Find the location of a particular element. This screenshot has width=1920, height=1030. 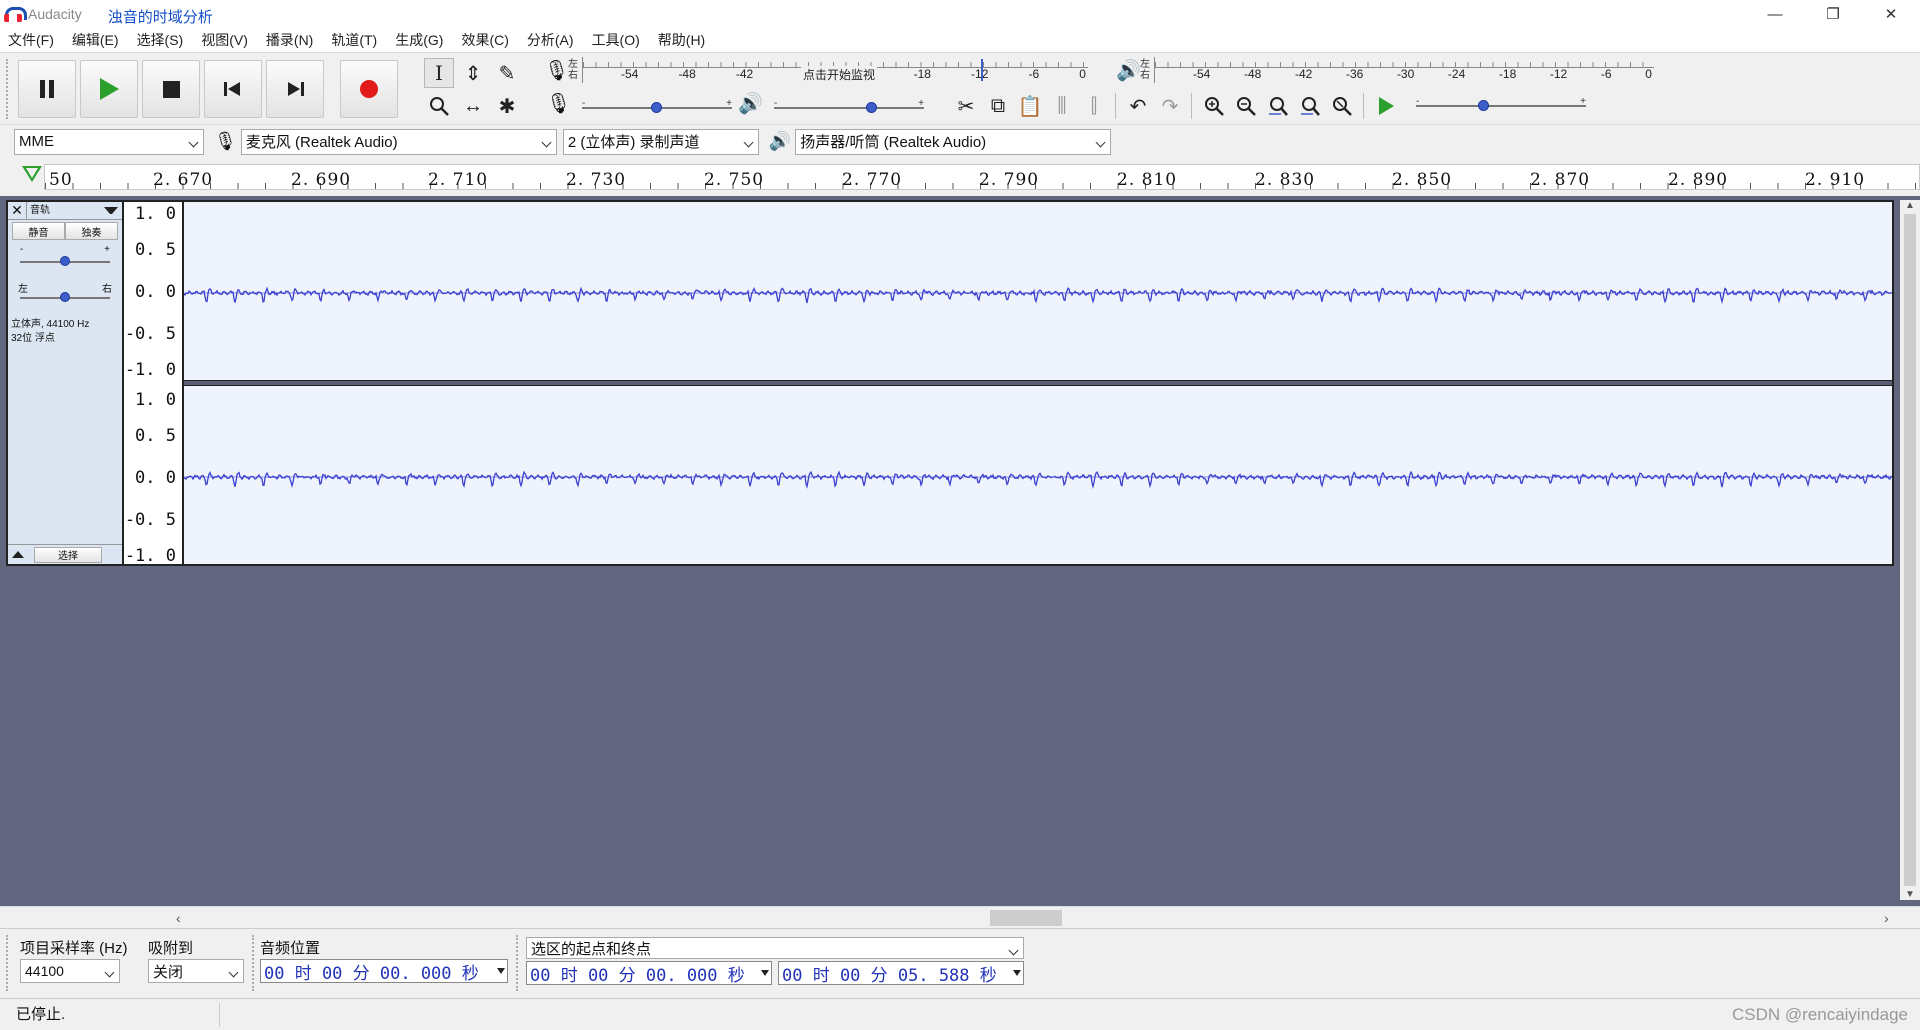

menu-tools: 工具(O) is located at coordinates (616, 40).